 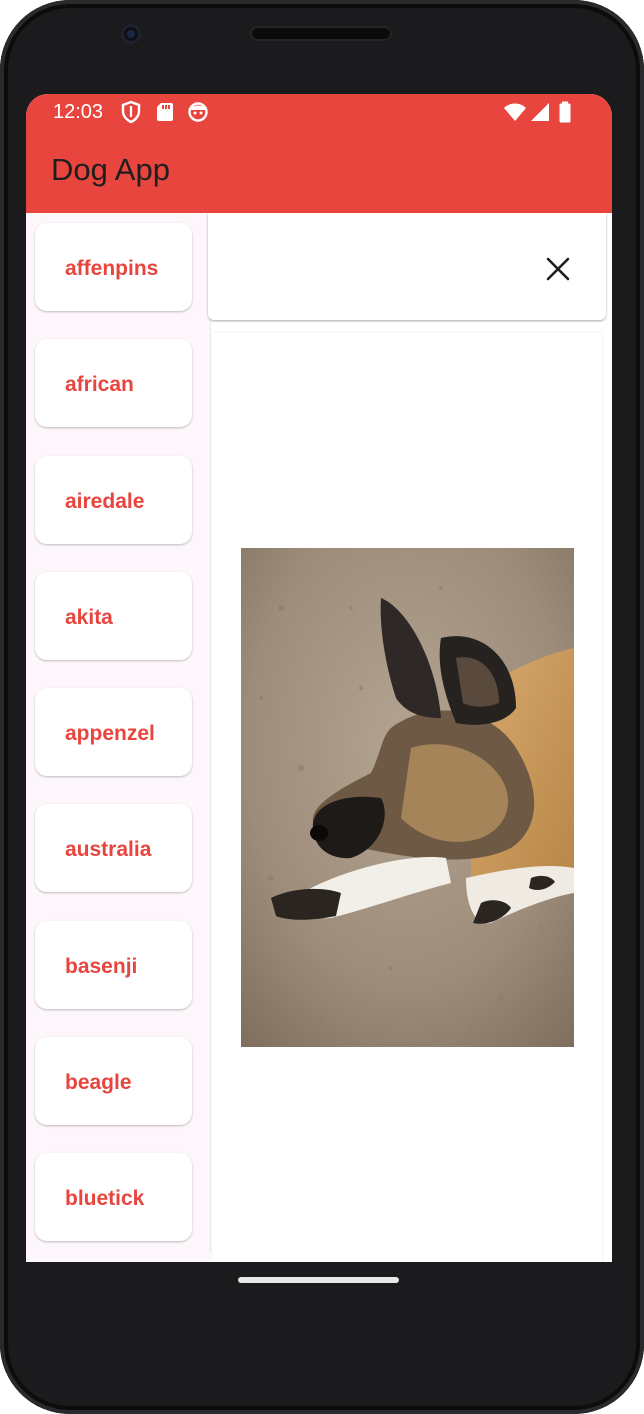 I want to click on close-icon, so click(x=558, y=269).